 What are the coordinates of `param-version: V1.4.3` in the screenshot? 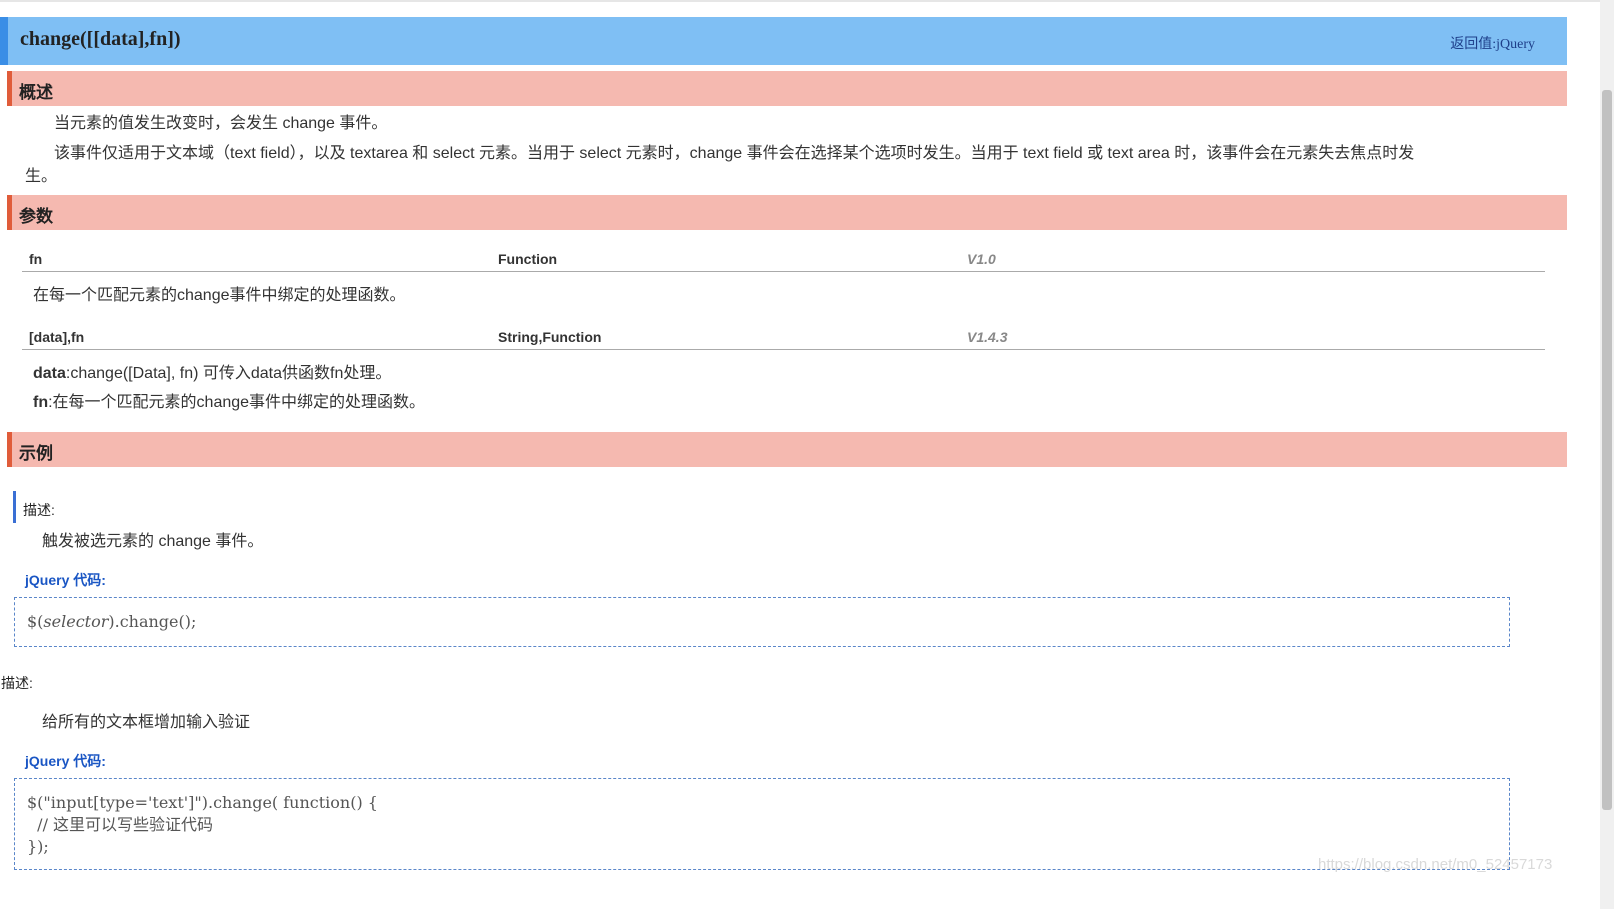 It's located at (987, 337).